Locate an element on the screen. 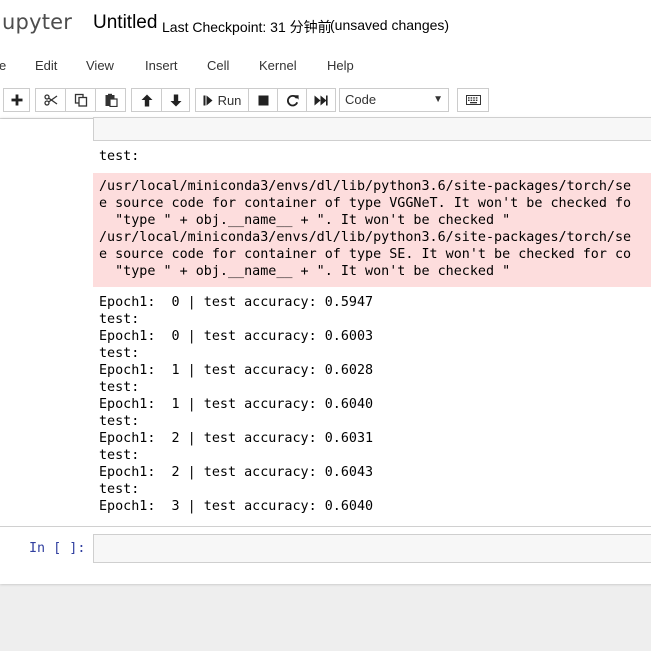 The height and width of the screenshot is (651, 651). previous-code-cell-input is located at coordinates (372, 129).